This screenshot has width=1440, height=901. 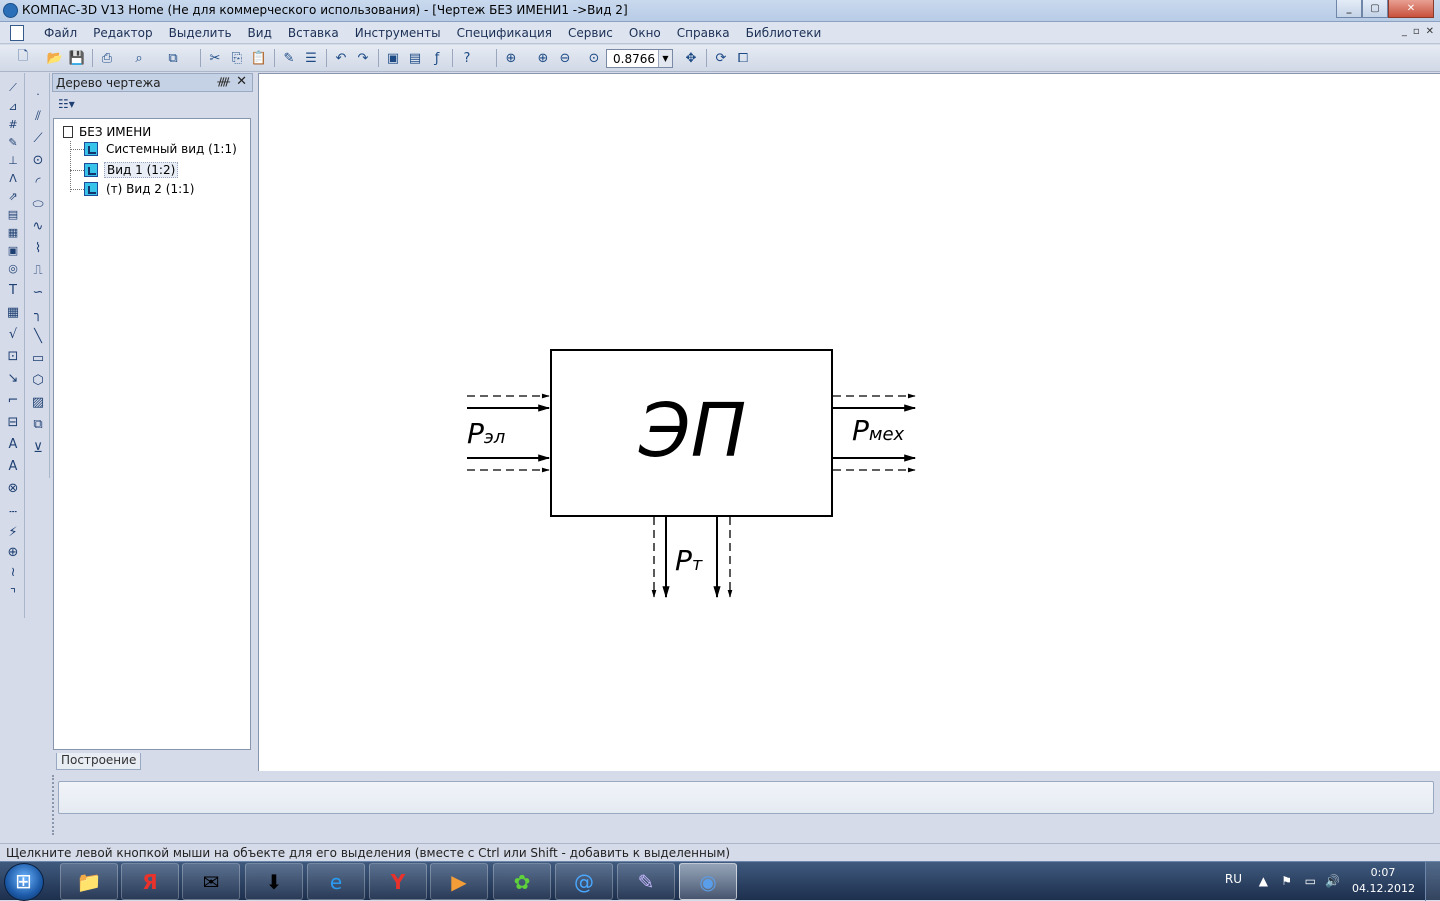 I want to click on document-icon, so click(x=17, y=33).